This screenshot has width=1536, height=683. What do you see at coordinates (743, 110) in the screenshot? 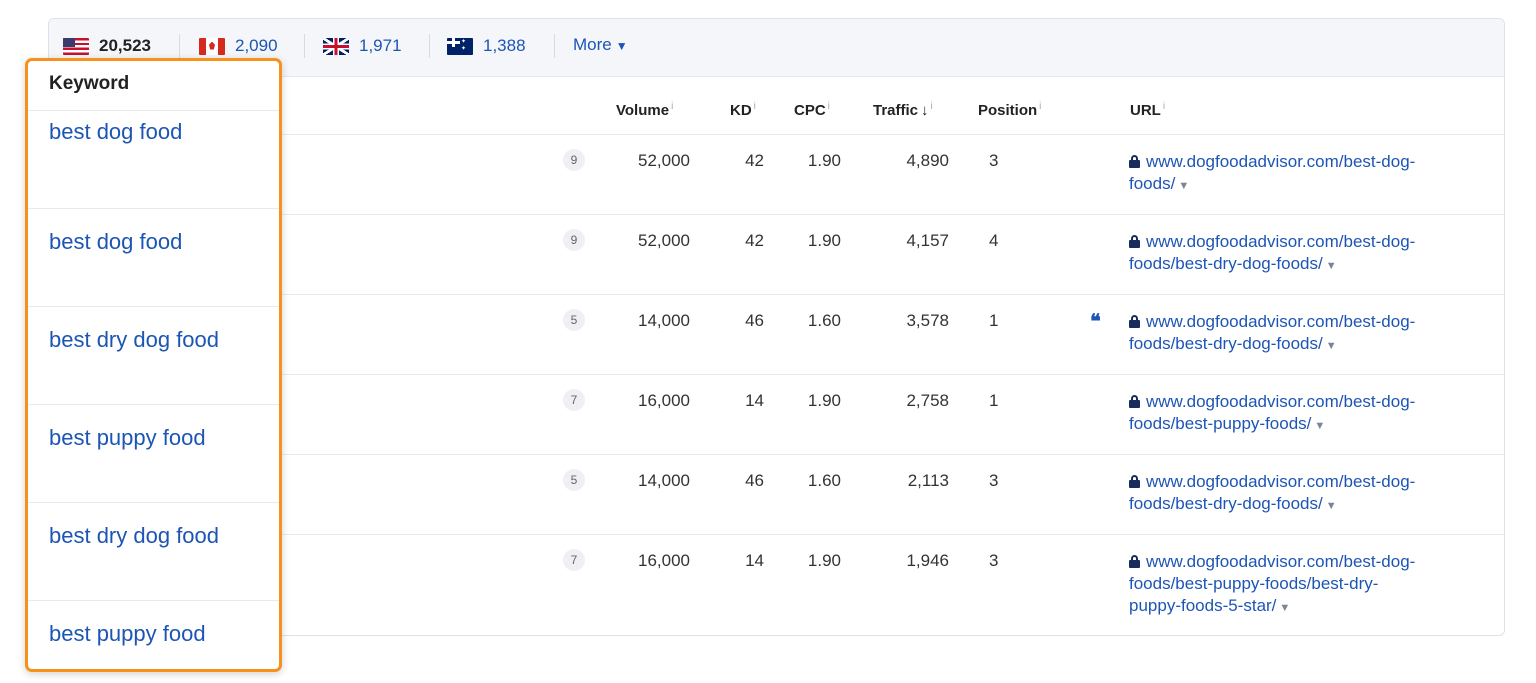
I see `column-kd: KD i` at bounding box center [743, 110].